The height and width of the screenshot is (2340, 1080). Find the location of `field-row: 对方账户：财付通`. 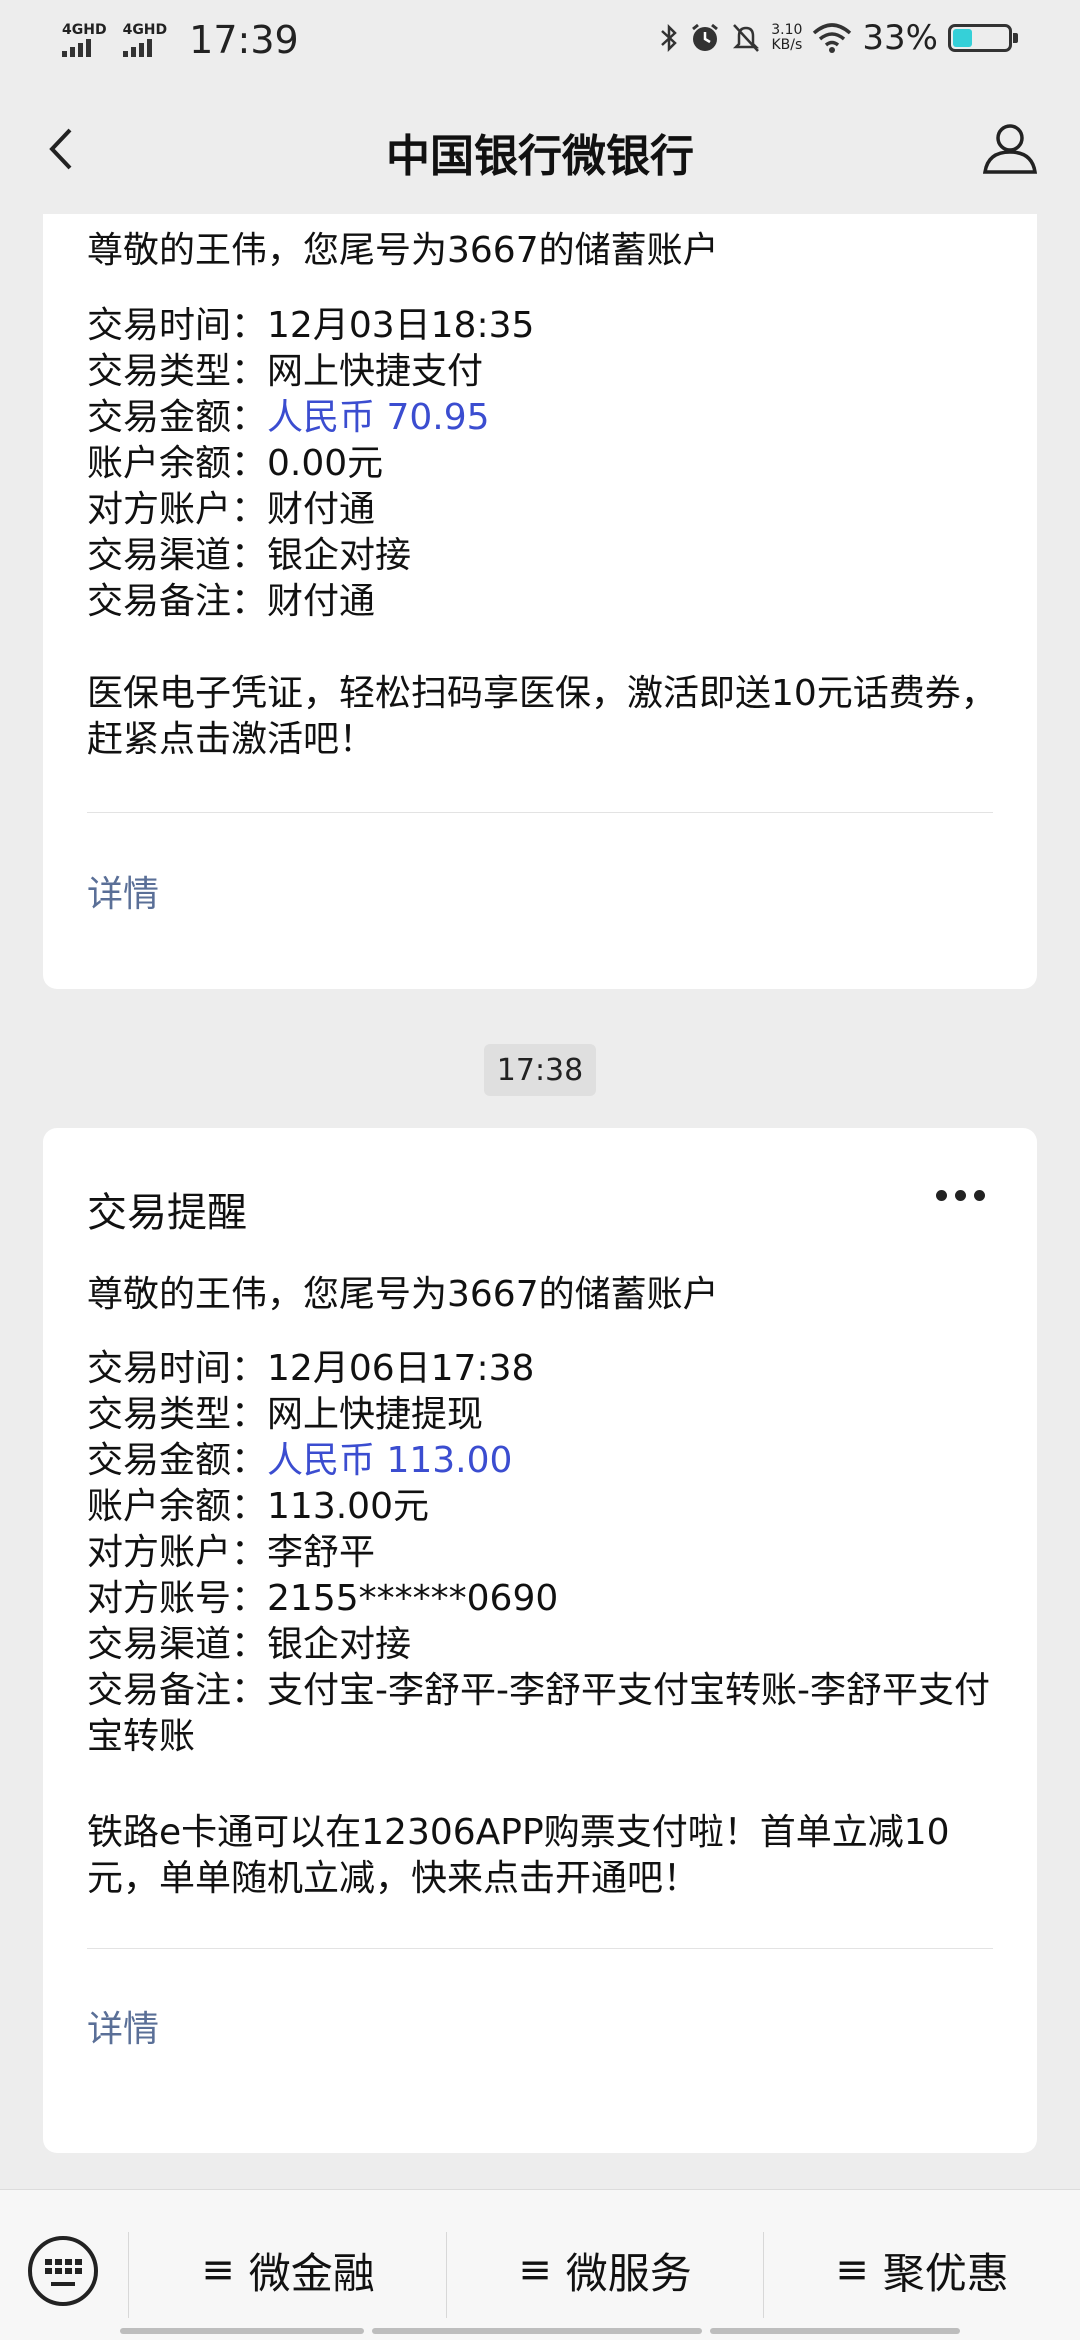

field-row: 对方账户：财付通 is located at coordinates (547, 510).